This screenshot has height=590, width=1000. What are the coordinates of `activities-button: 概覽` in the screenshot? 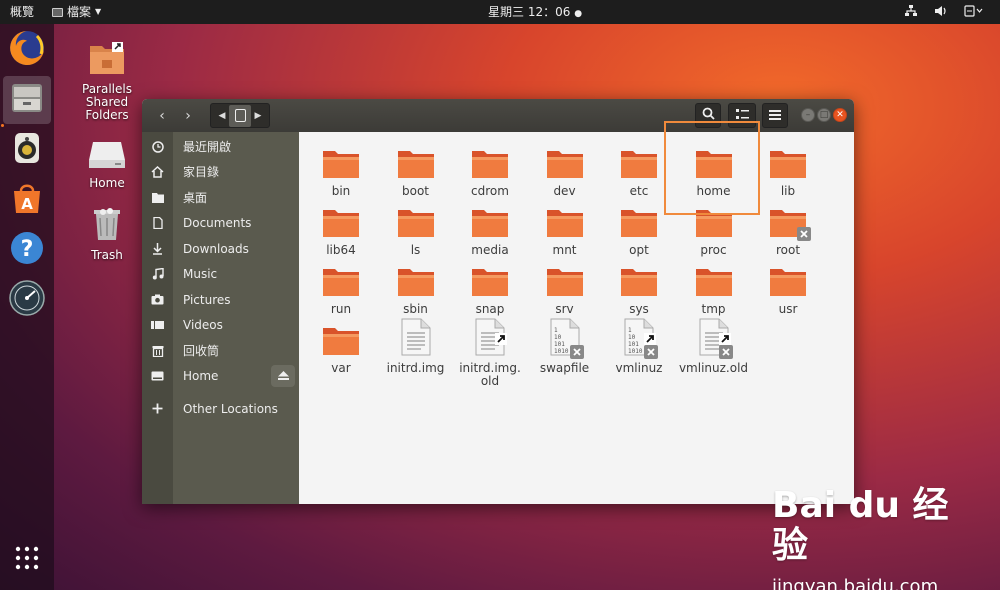 It's located at (22, 12).